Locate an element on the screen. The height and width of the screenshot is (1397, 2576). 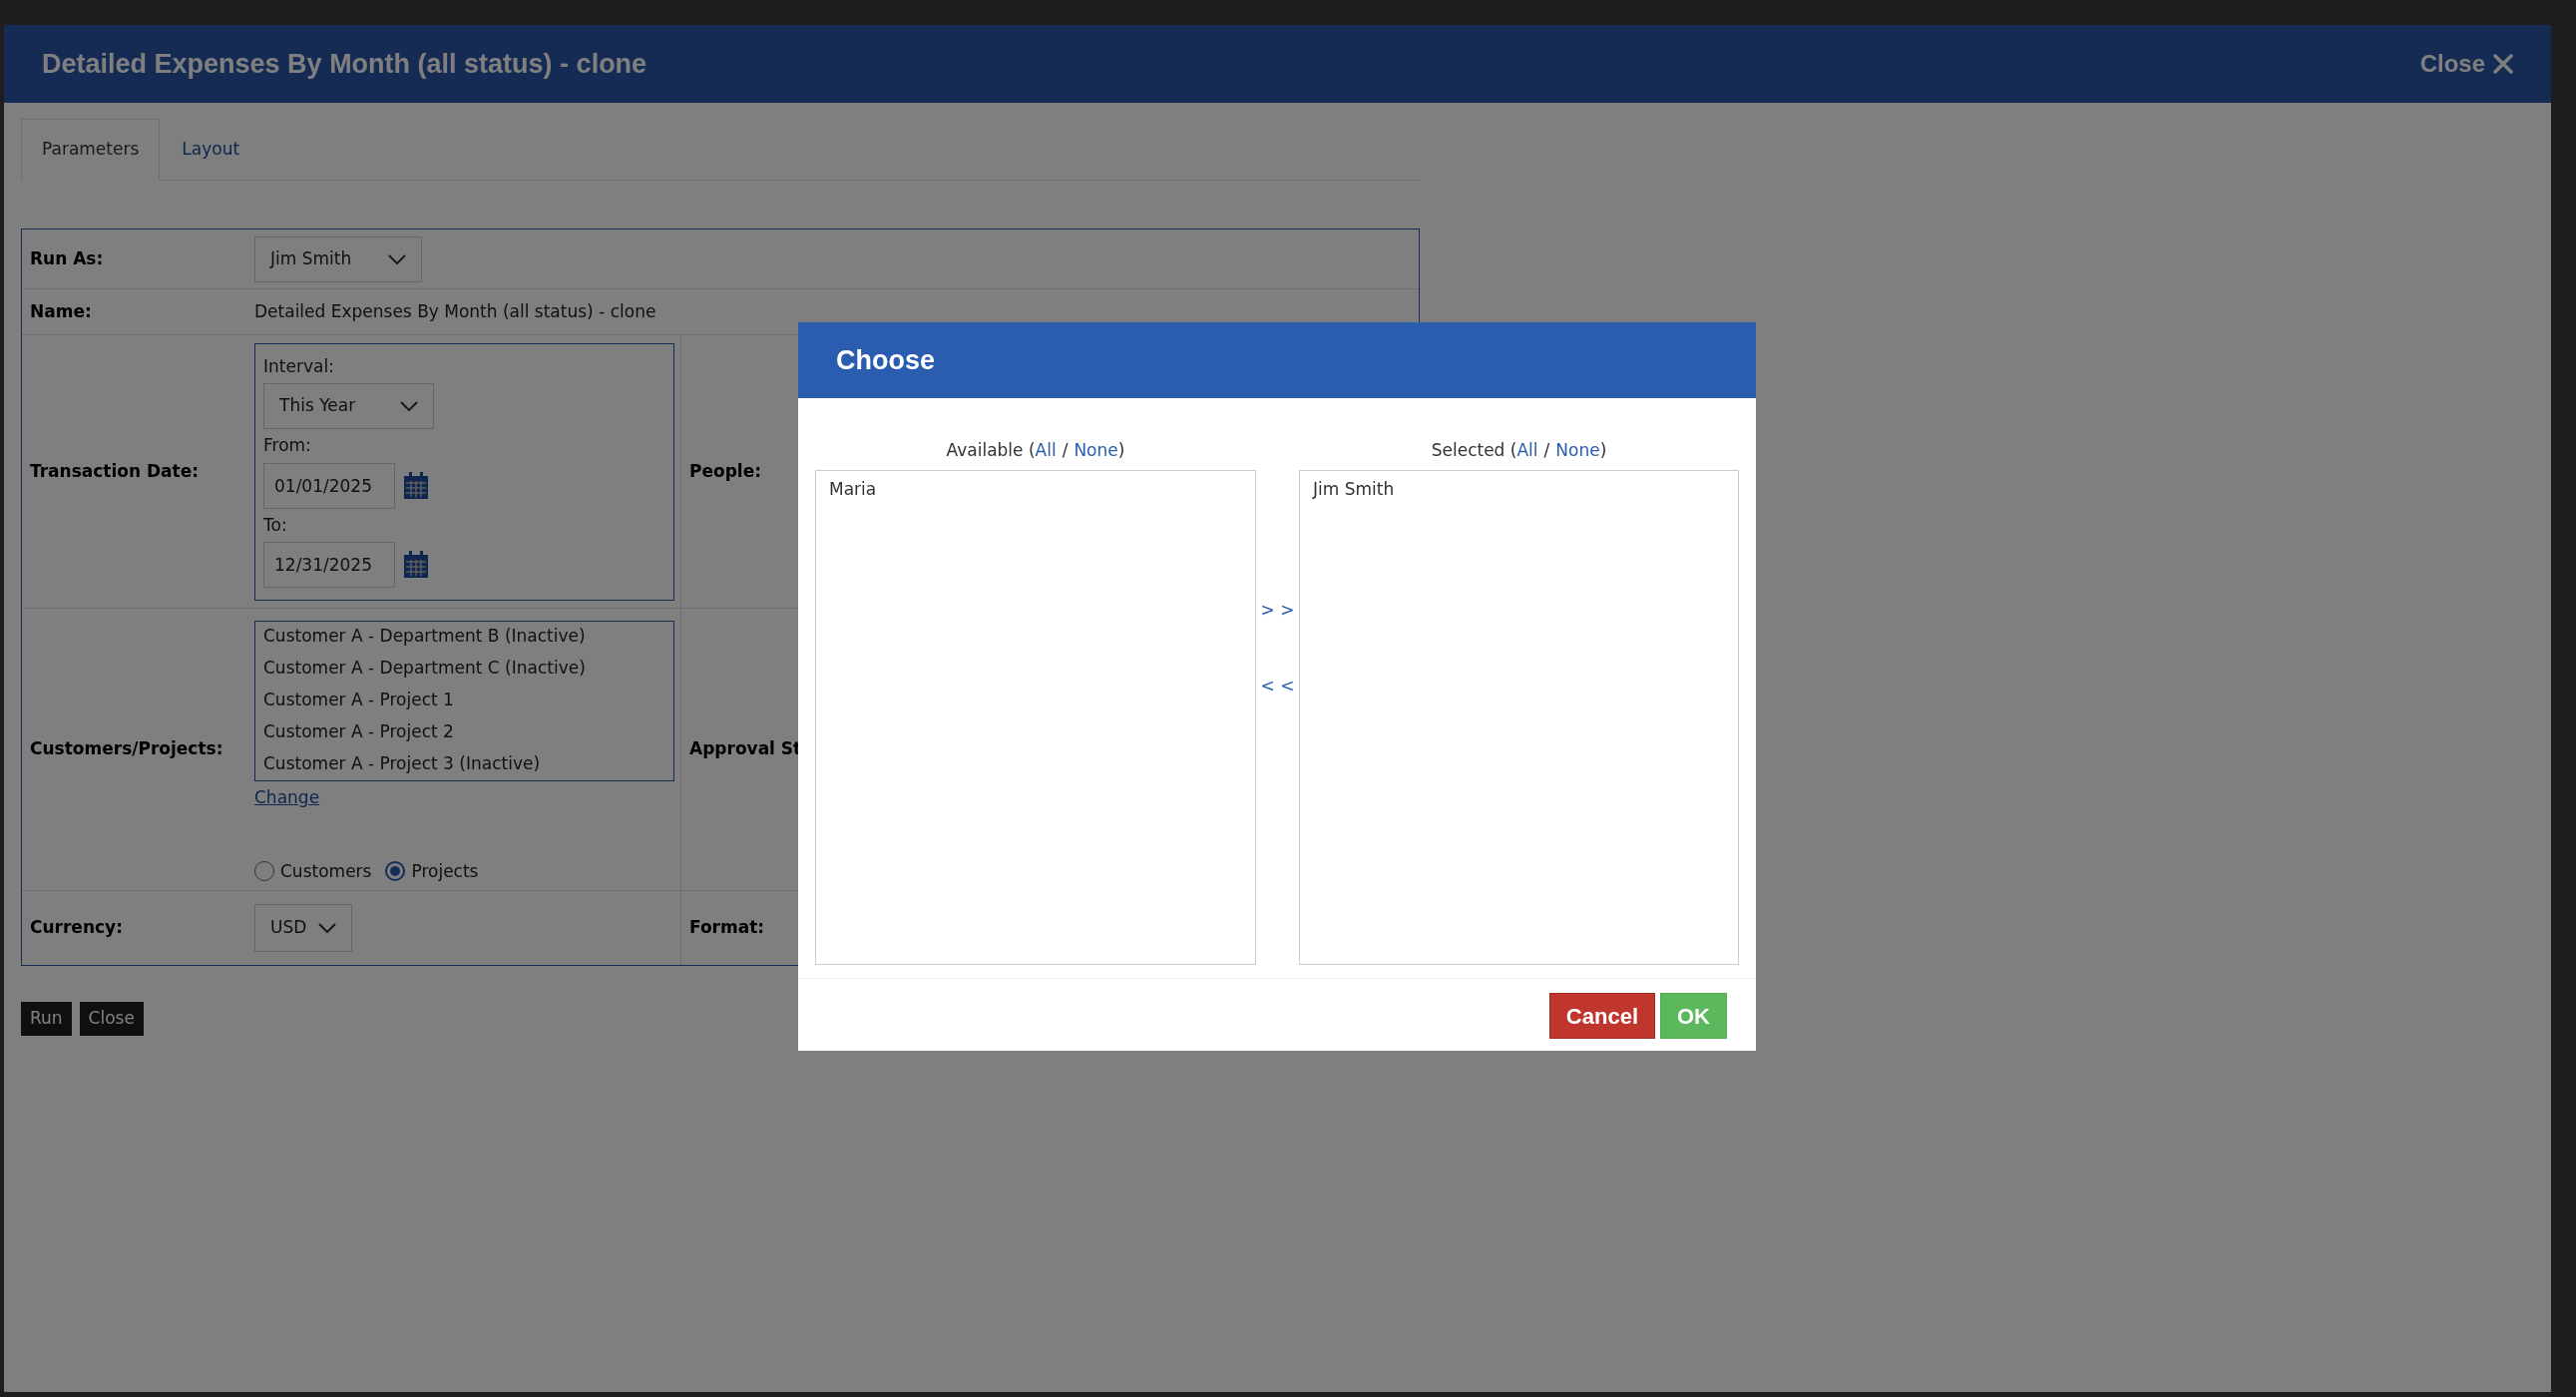
list-heading: Available ( is located at coordinates (991, 451).